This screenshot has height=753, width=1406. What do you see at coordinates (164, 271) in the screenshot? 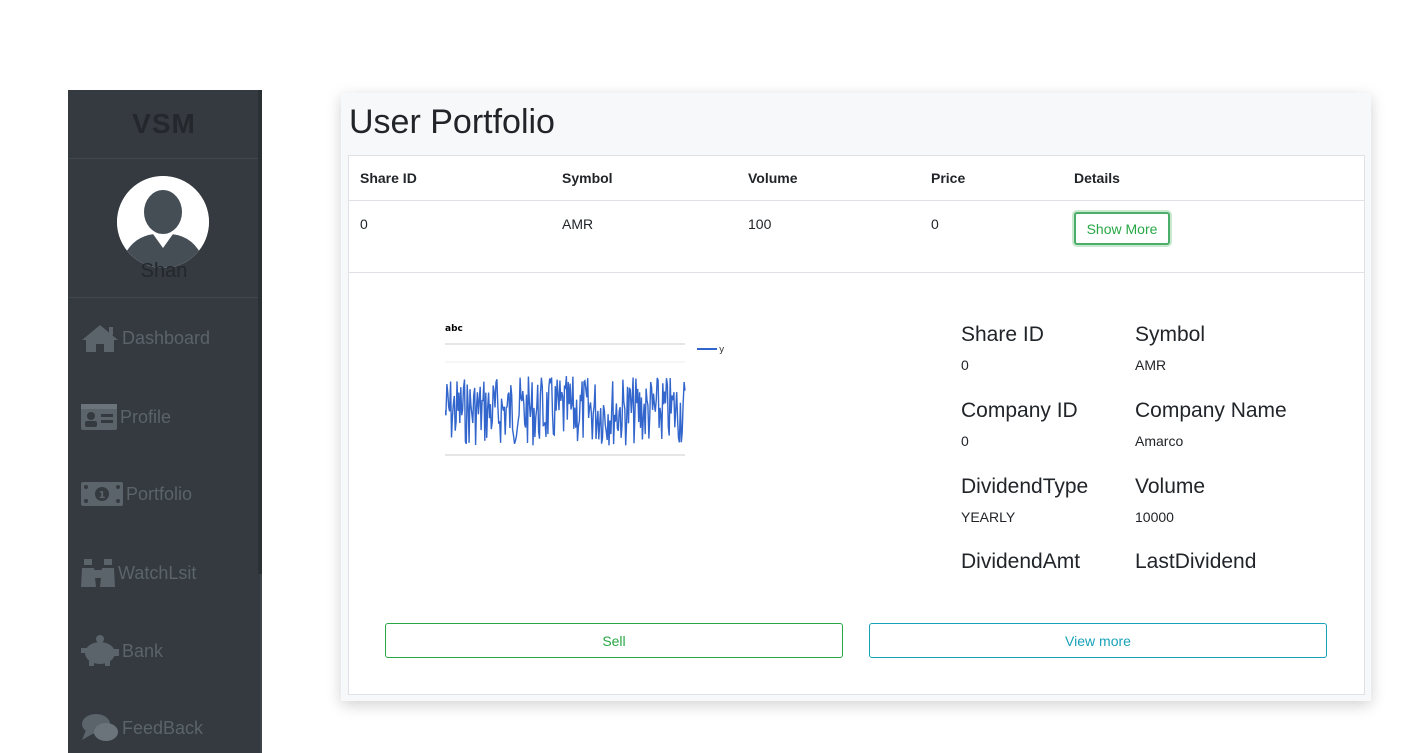
I see `username: Shan` at bounding box center [164, 271].